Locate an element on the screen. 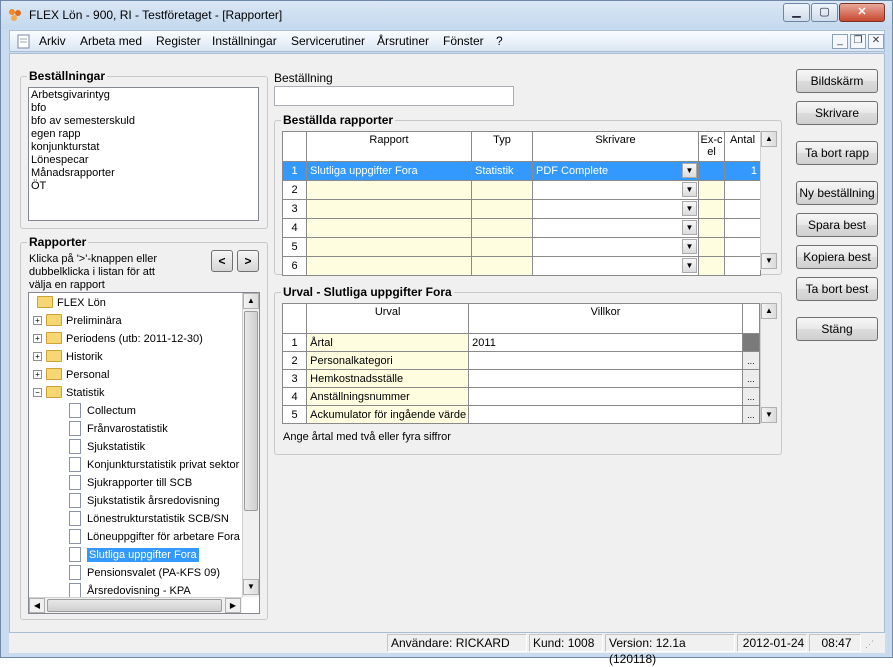 This screenshot has width=893, height=667. printer-select: PDF Complete ▼ is located at coordinates (616, 171).